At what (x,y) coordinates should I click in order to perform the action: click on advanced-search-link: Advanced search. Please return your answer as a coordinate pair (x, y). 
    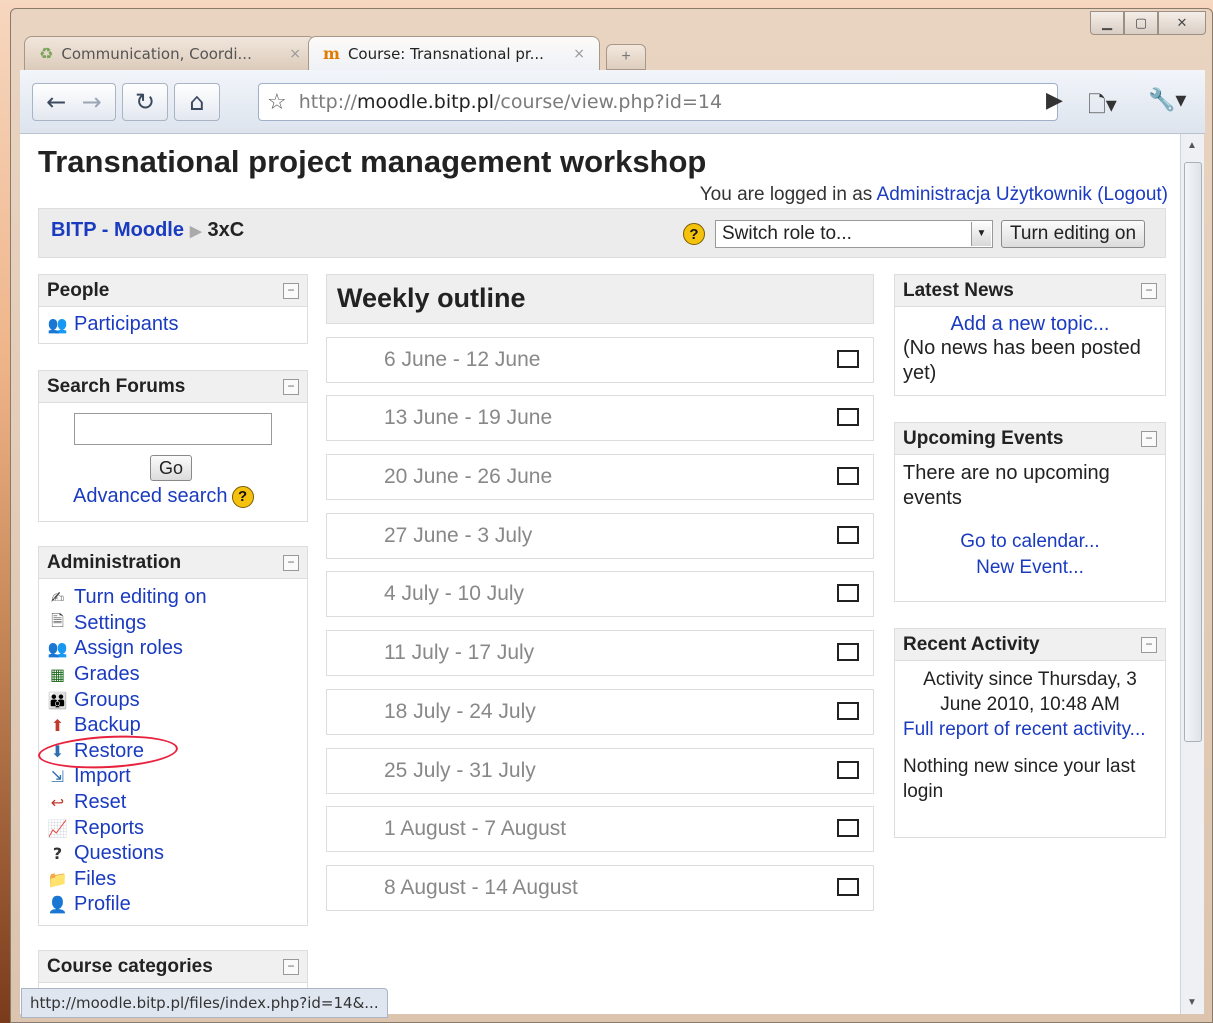
    Looking at the image, I should click on (150, 496).